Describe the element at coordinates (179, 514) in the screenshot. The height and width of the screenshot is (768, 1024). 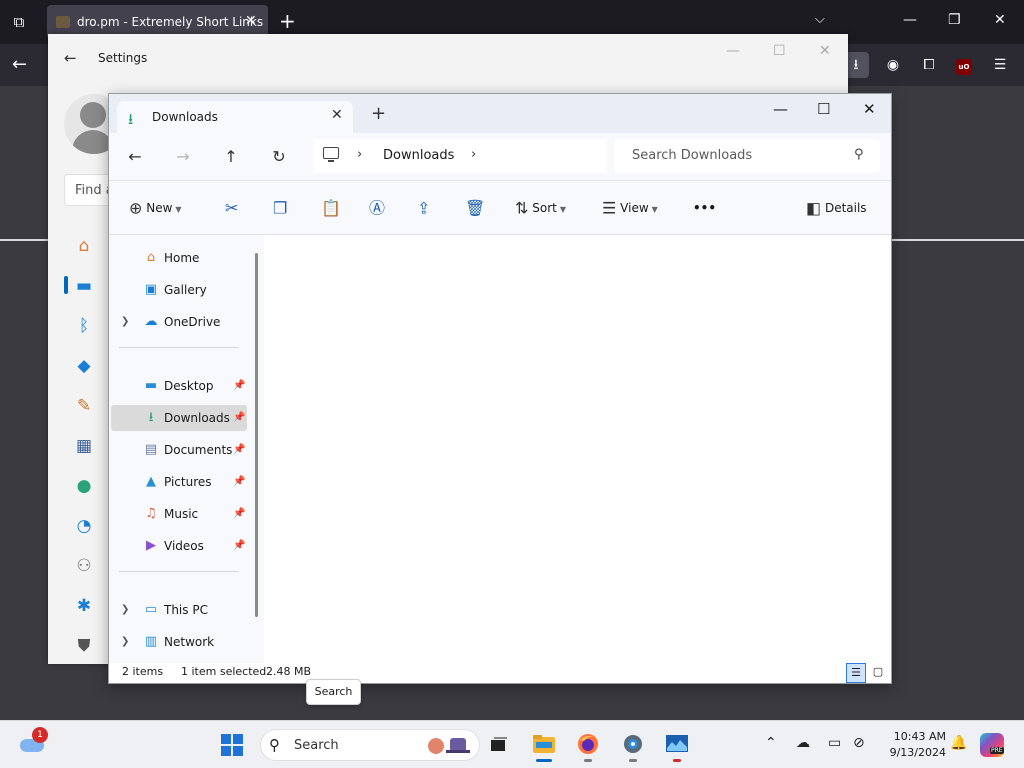
I see `sidebar-item-music: ♫ Music 📌` at that location.